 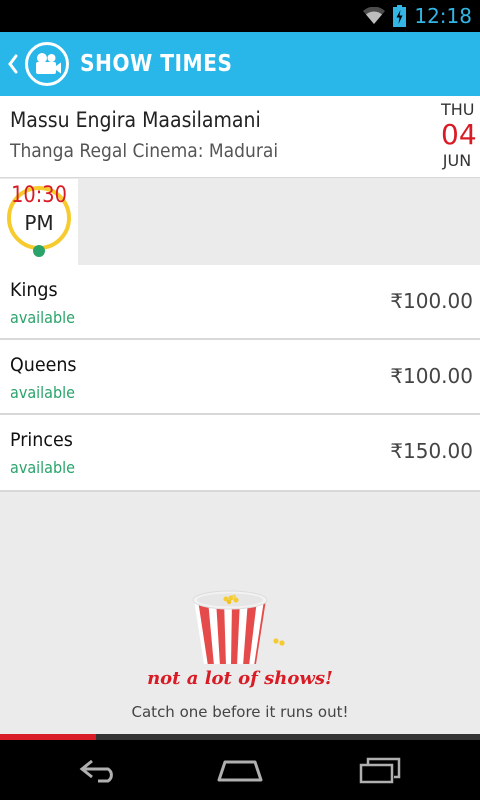 I want to click on empty-state-subtitle: Catch one before it runs out!, so click(x=240, y=712).